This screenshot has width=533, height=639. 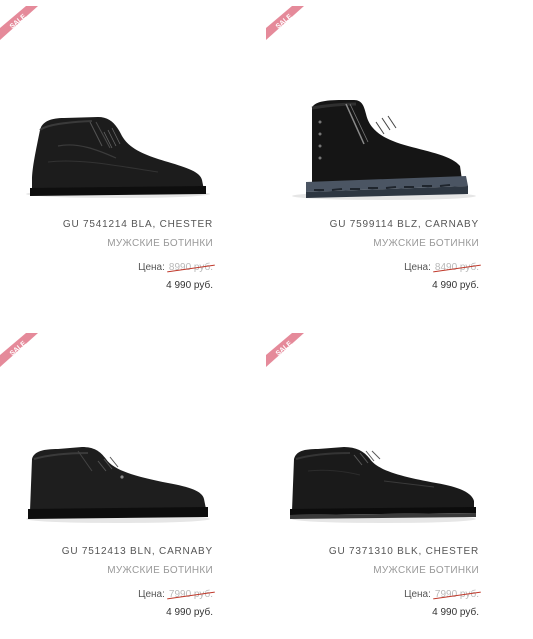 What do you see at coordinates (137, 551) in the screenshot?
I see `product-name: GU 7512413 BLN, CARNABY` at bounding box center [137, 551].